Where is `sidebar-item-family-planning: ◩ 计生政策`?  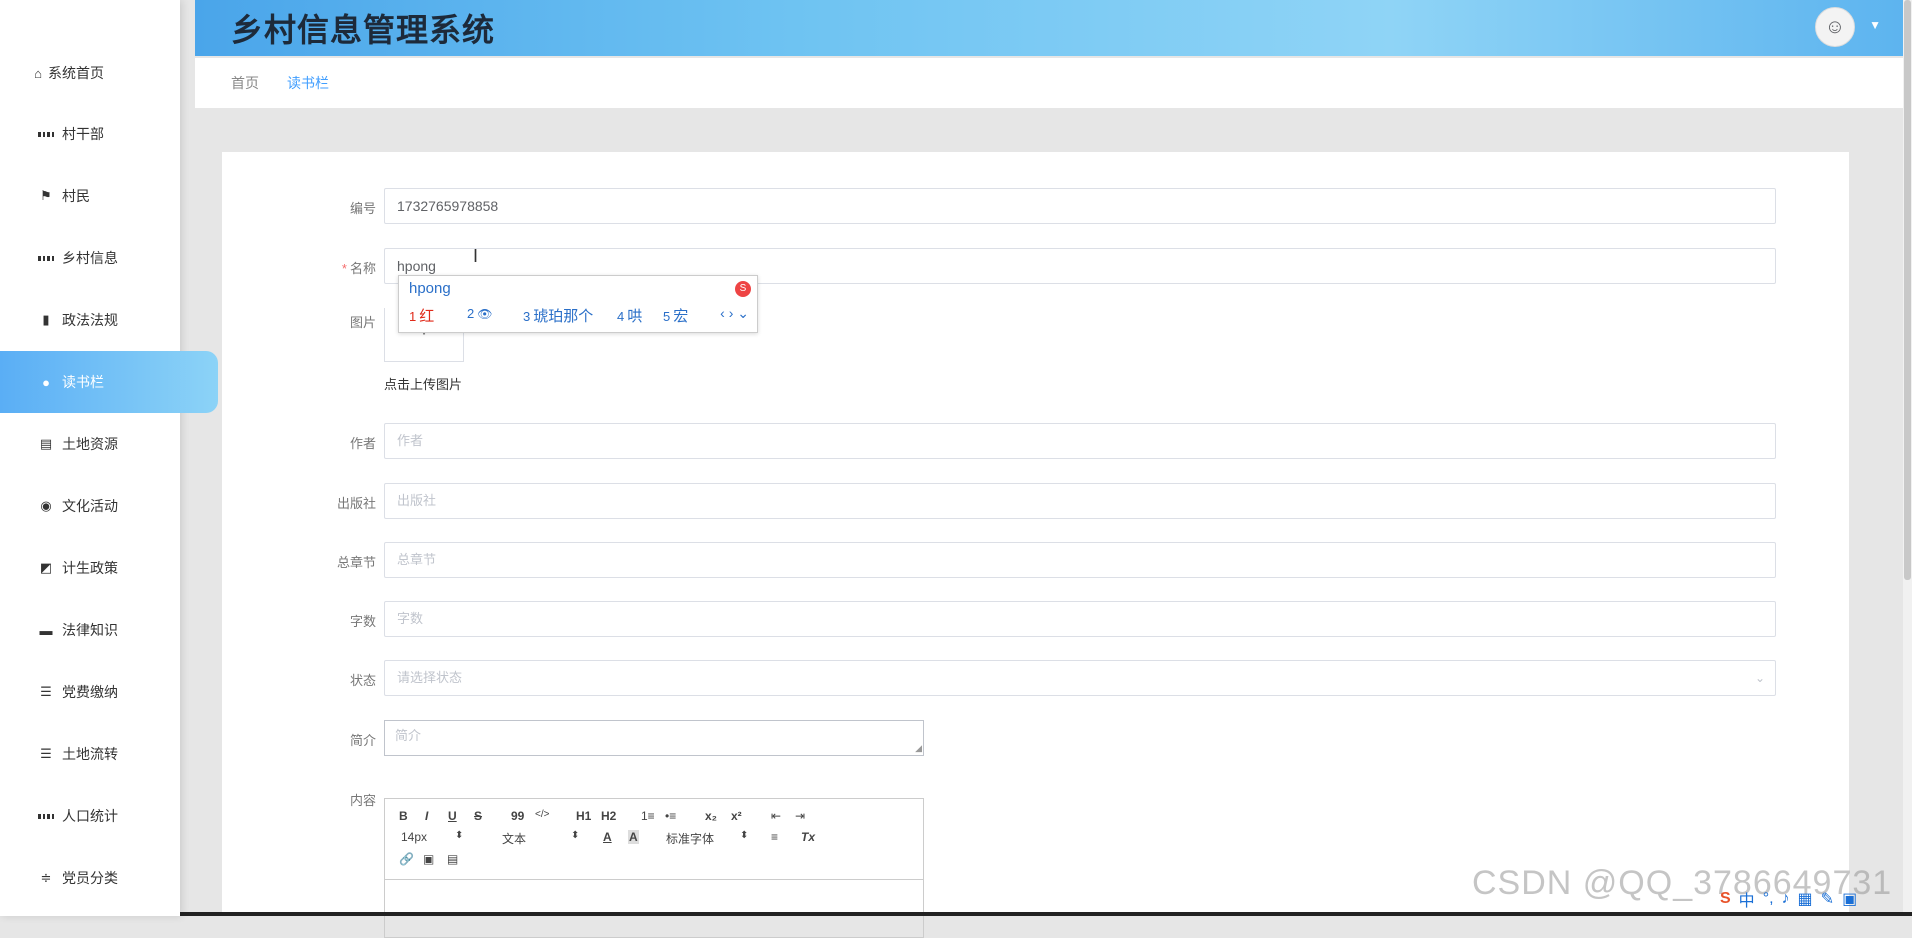
sidebar-item-family-planning: ◩ 计生政策 is located at coordinates (109, 568).